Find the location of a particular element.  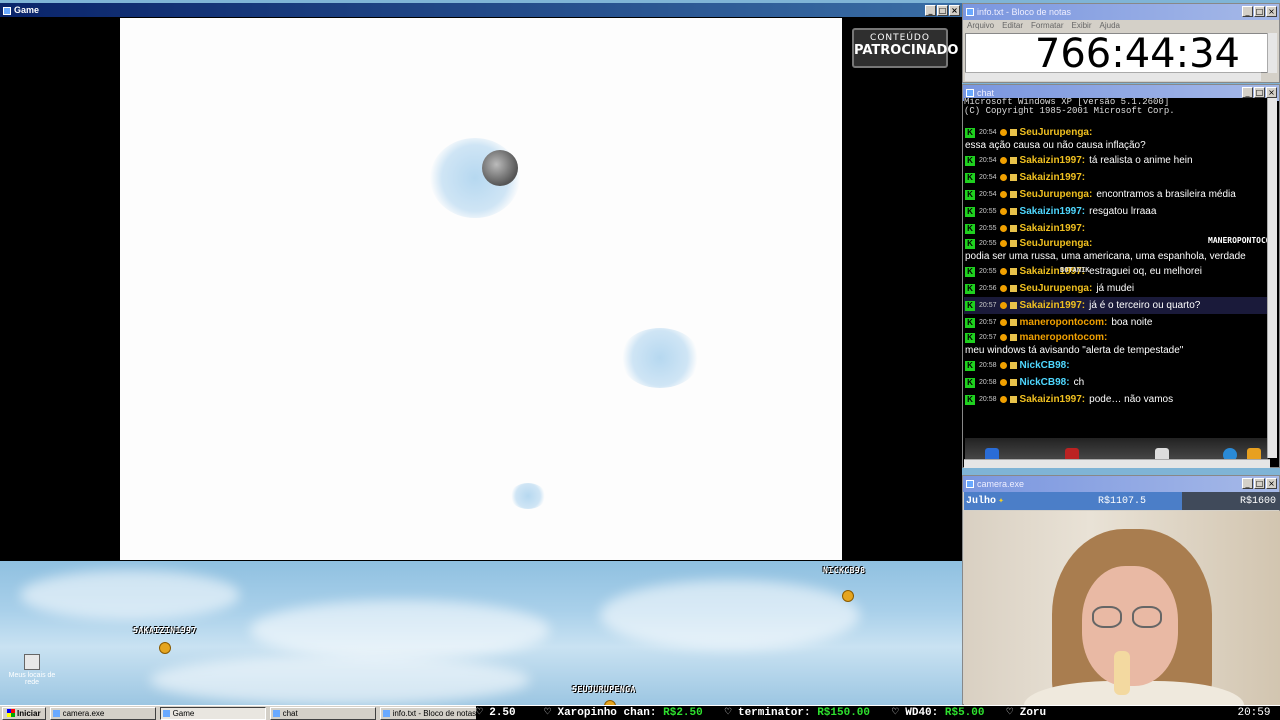

ticker-label: WD40: is located at coordinates (922, 713).